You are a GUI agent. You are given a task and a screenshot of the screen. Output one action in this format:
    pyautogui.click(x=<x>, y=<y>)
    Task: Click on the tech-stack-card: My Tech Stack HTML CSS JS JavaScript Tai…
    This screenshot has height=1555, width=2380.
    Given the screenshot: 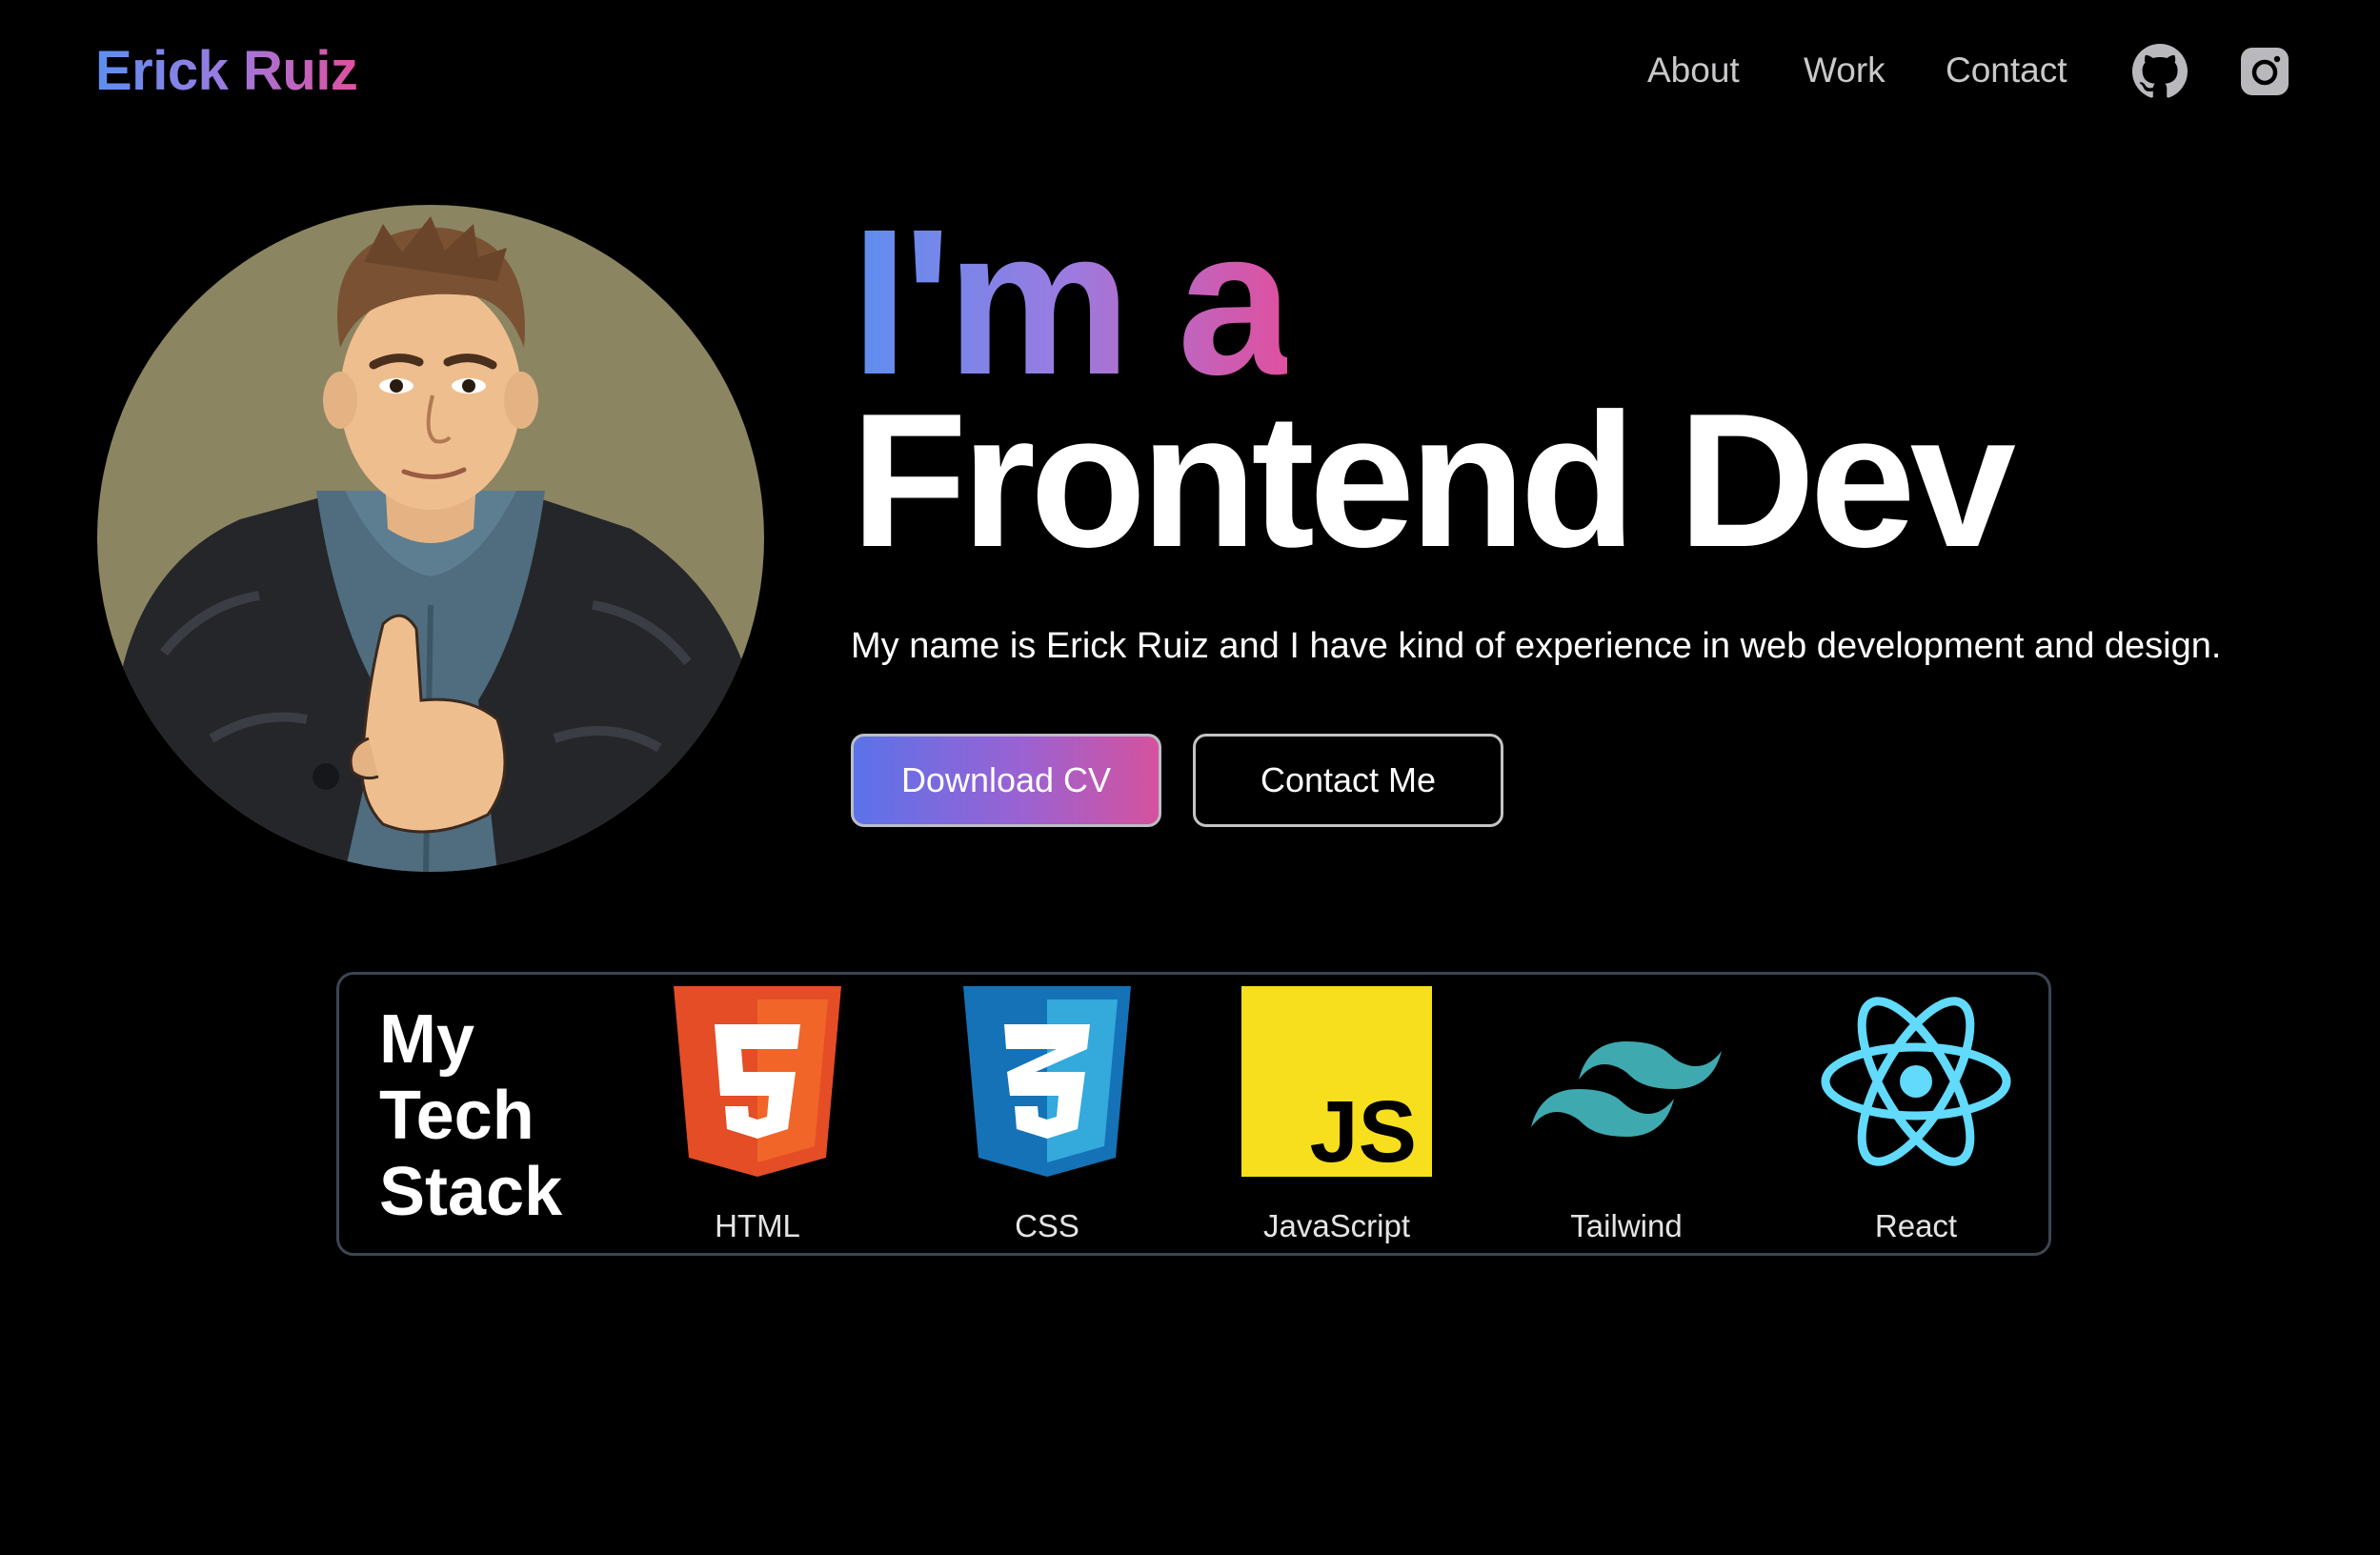 What is the action you would take?
    pyautogui.click(x=1193, y=1114)
    